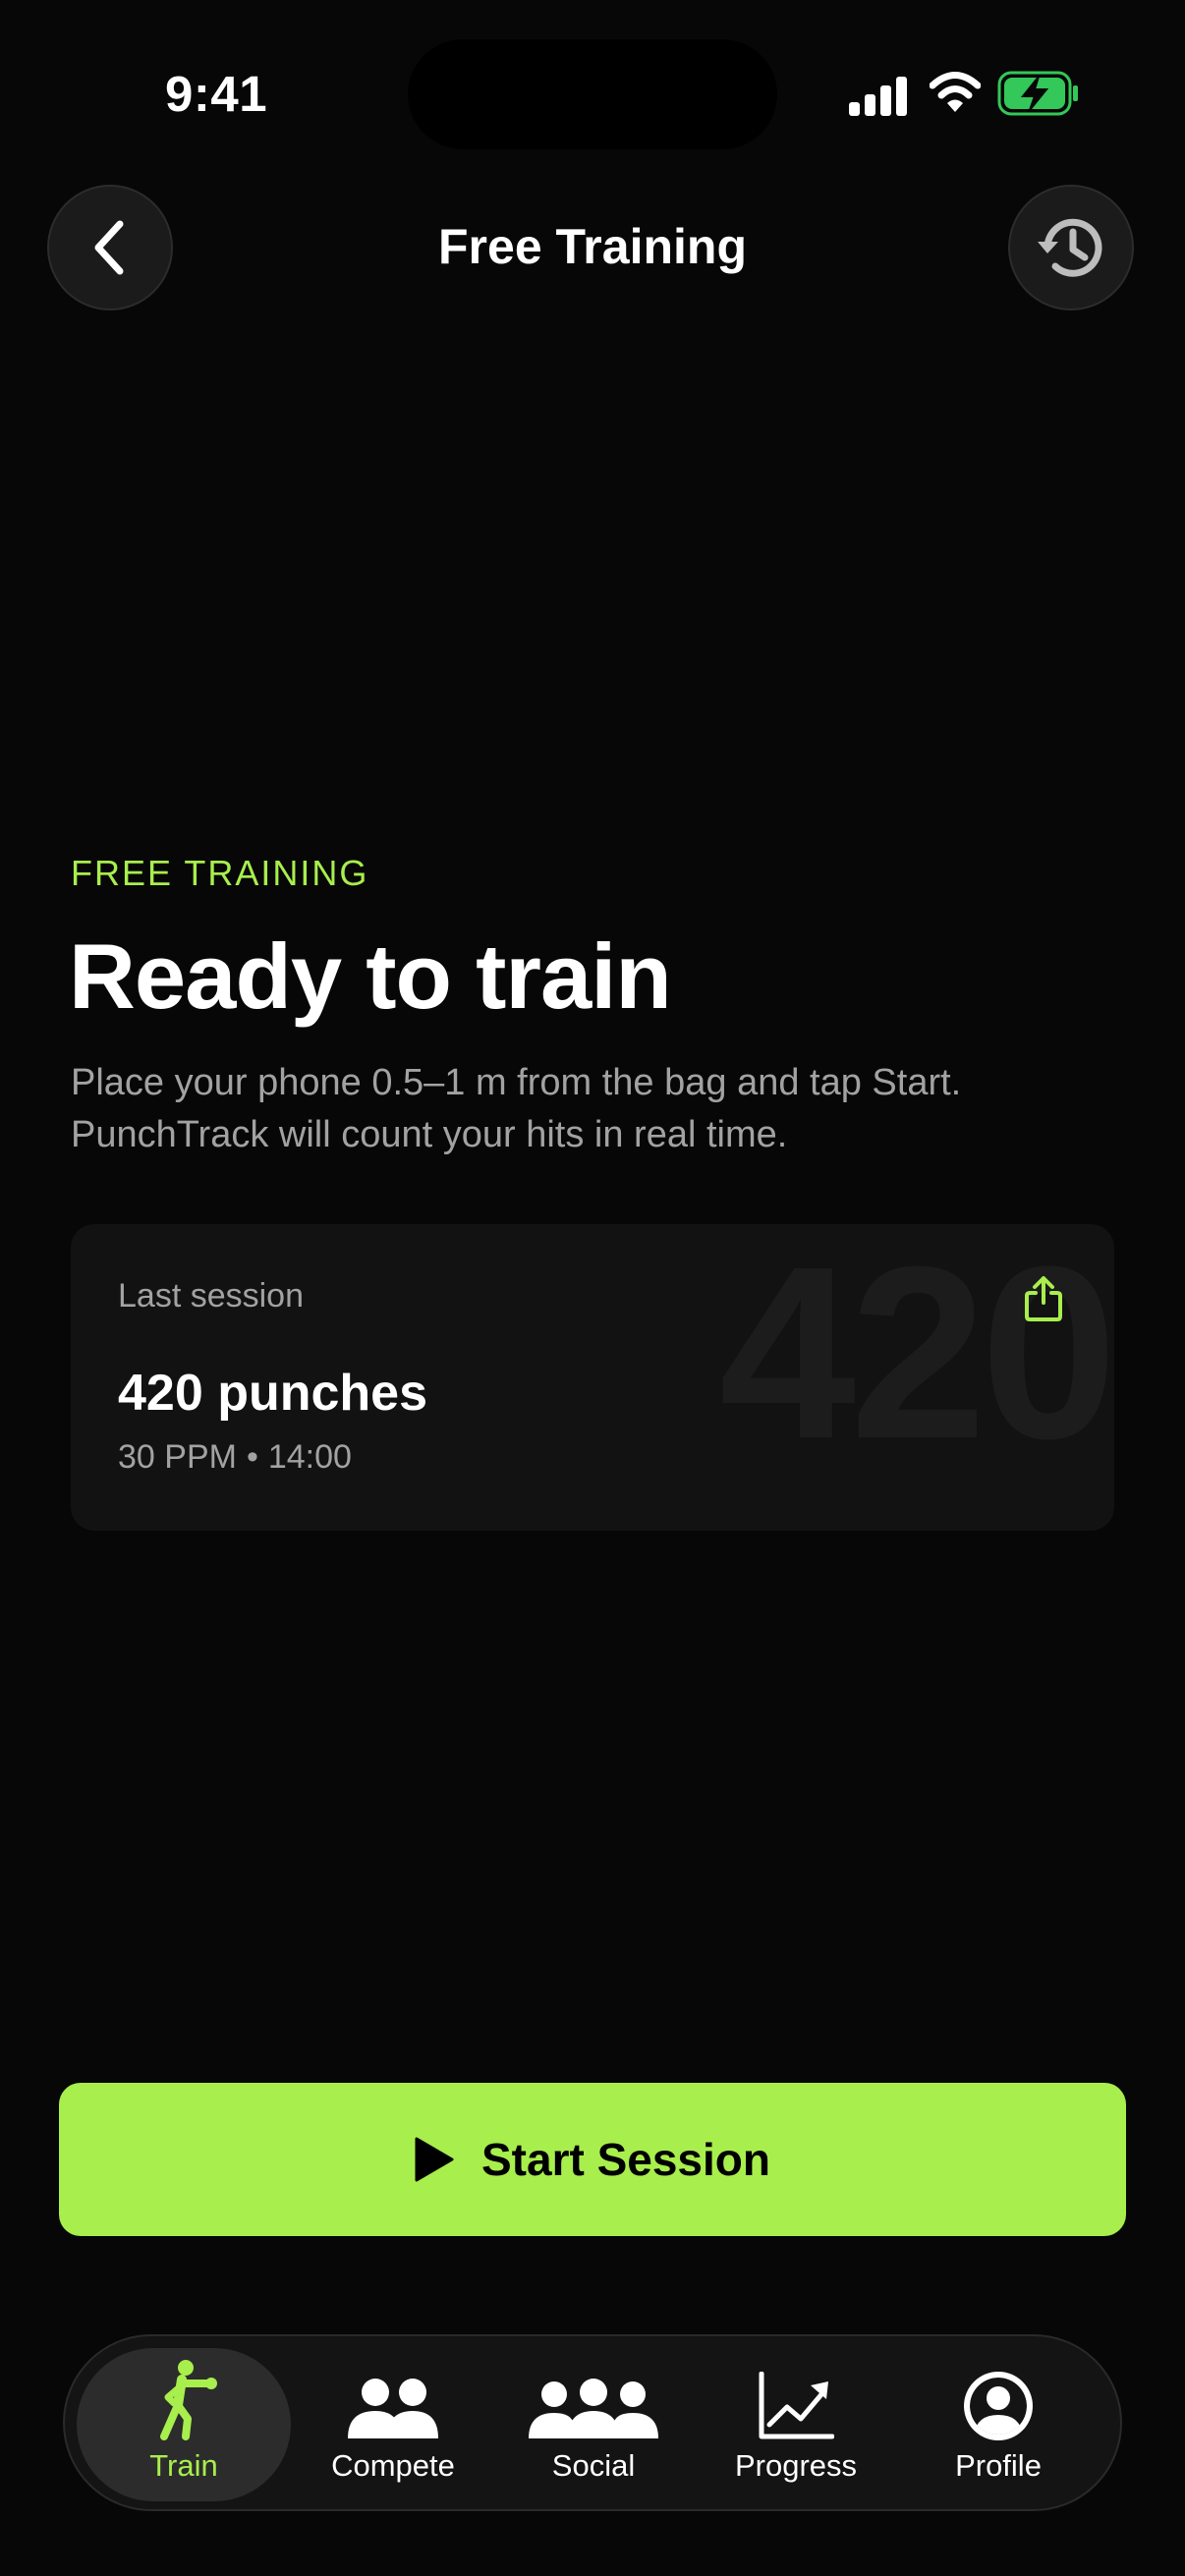 The width and height of the screenshot is (1185, 2576). I want to click on tab-compete: Compete, so click(393, 2424).